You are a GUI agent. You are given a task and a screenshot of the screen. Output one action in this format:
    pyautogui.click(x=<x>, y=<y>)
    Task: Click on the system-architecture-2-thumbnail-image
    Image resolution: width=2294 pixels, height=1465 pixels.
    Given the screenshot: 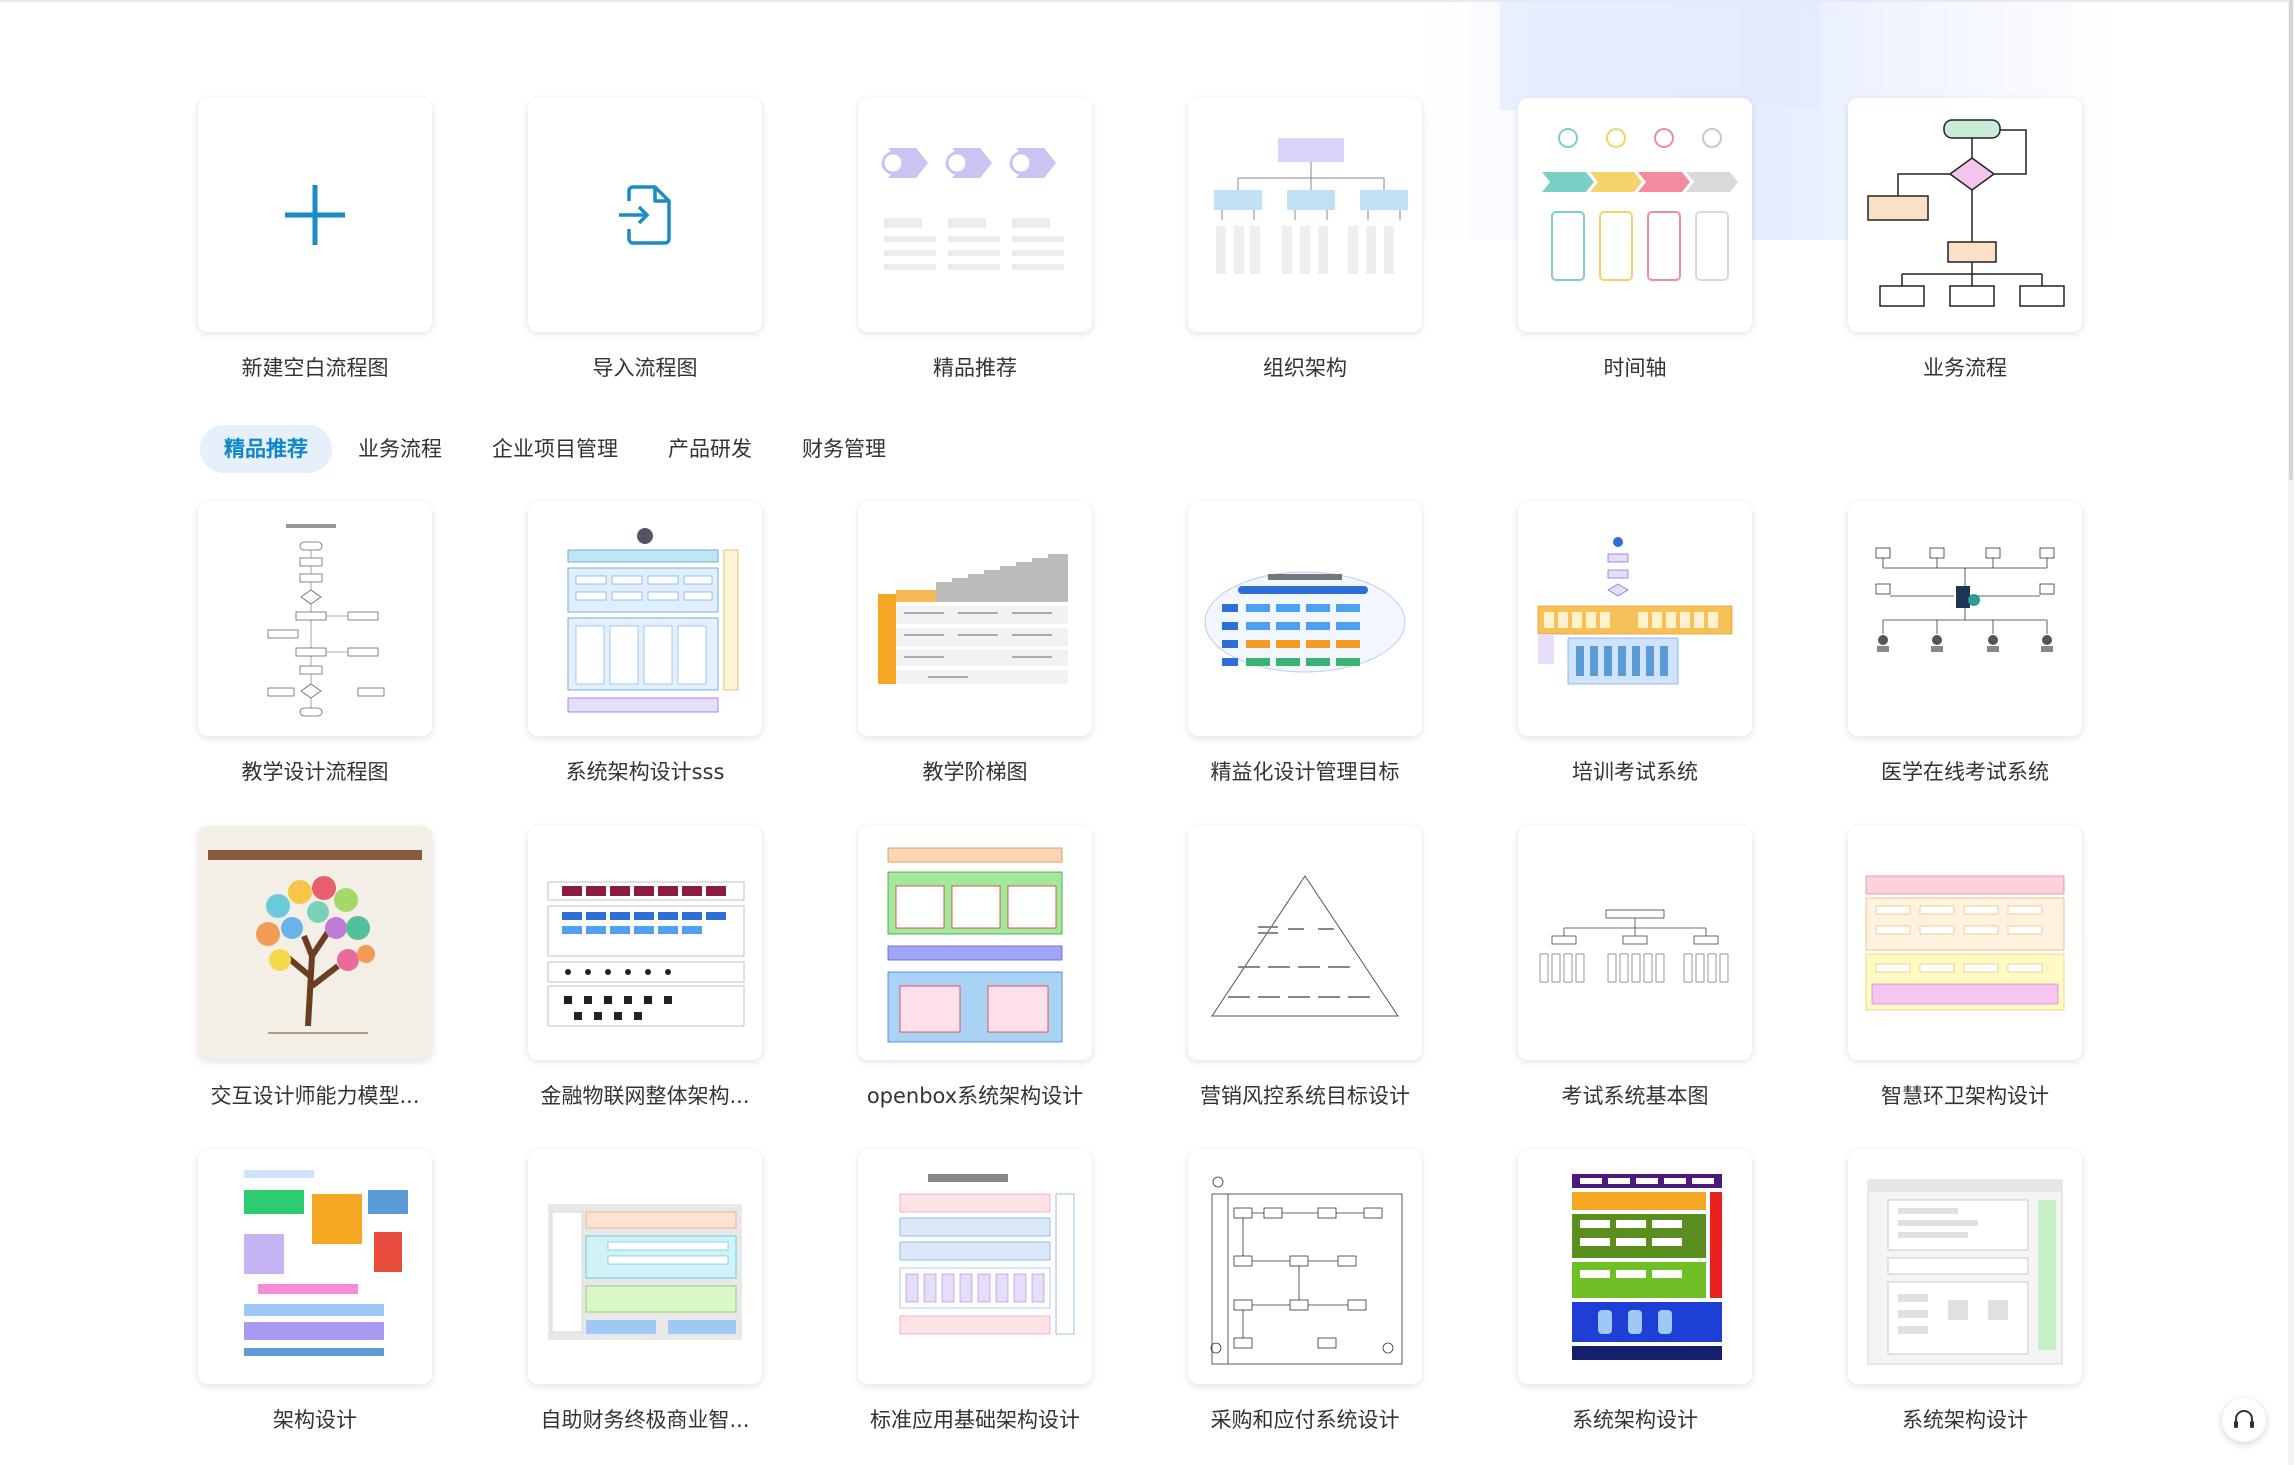 What is the action you would take?
    pyautogui.click(x=1965, y=1272)
    